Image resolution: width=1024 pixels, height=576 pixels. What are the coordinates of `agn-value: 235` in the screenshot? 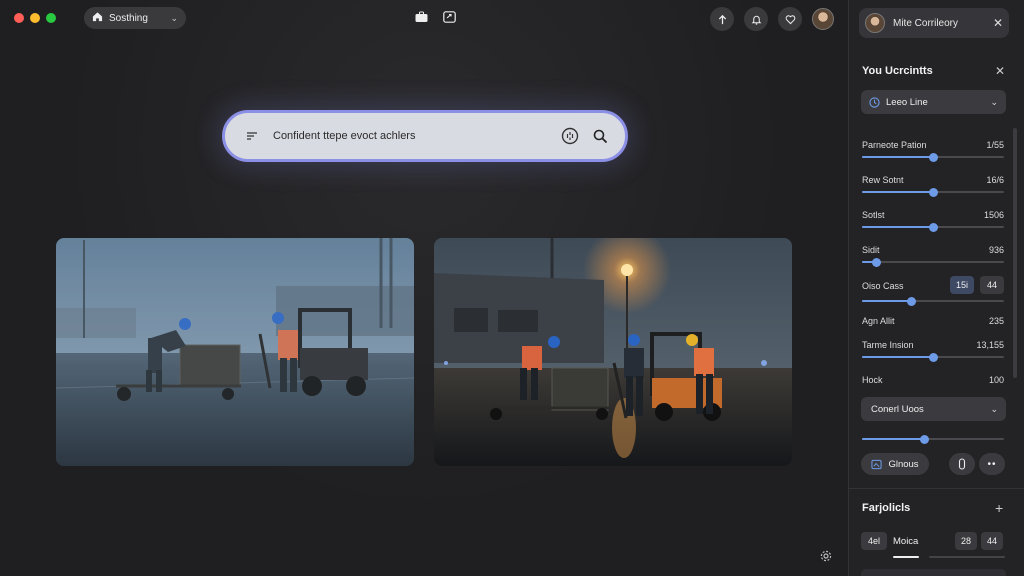 It's located at (996, 321).